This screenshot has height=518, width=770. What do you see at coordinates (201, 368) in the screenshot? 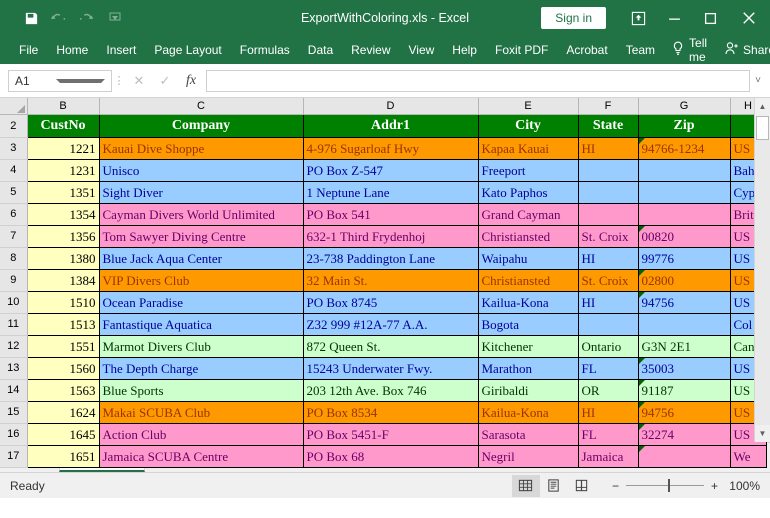
I see `cell-company: The Depth Charge` at bounding box center [201, 368].